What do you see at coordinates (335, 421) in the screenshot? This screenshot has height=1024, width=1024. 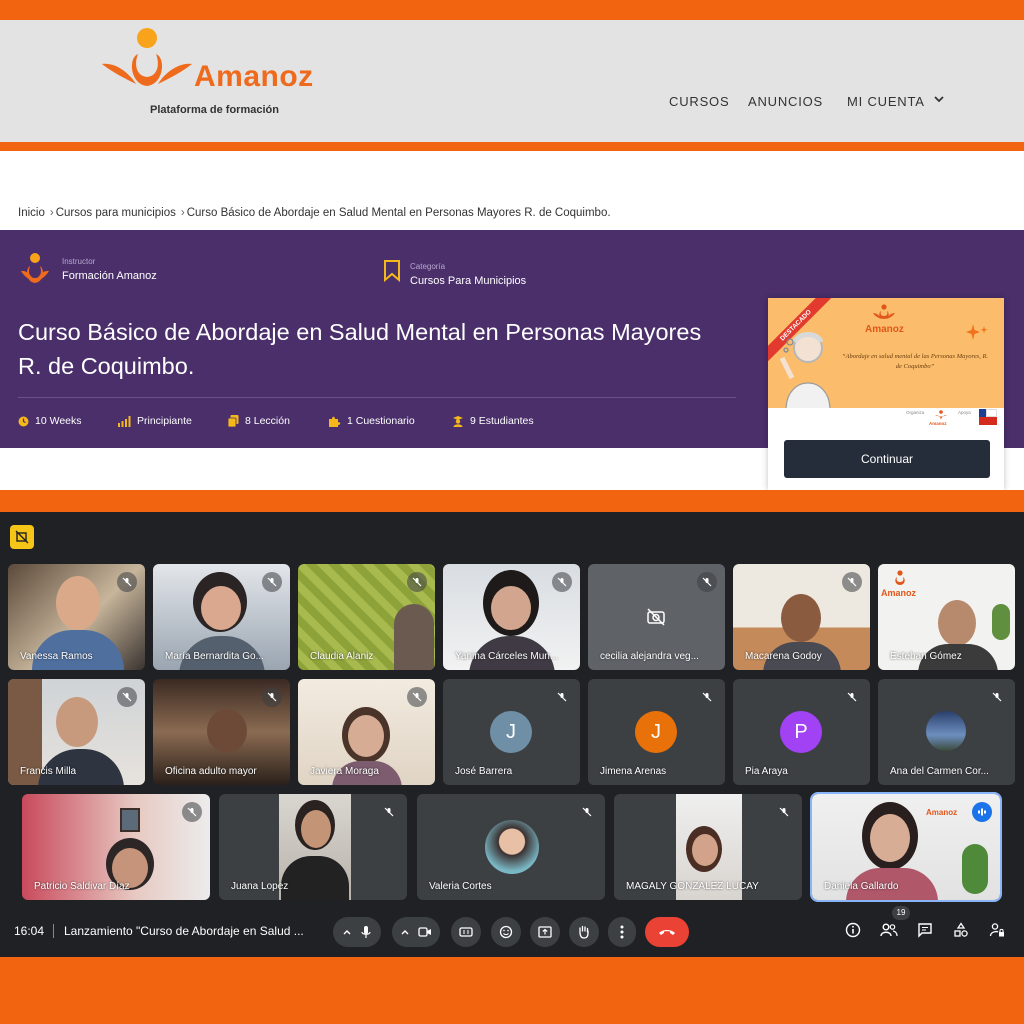 I see `puzzle-icon` at bounding box center [335, 421].